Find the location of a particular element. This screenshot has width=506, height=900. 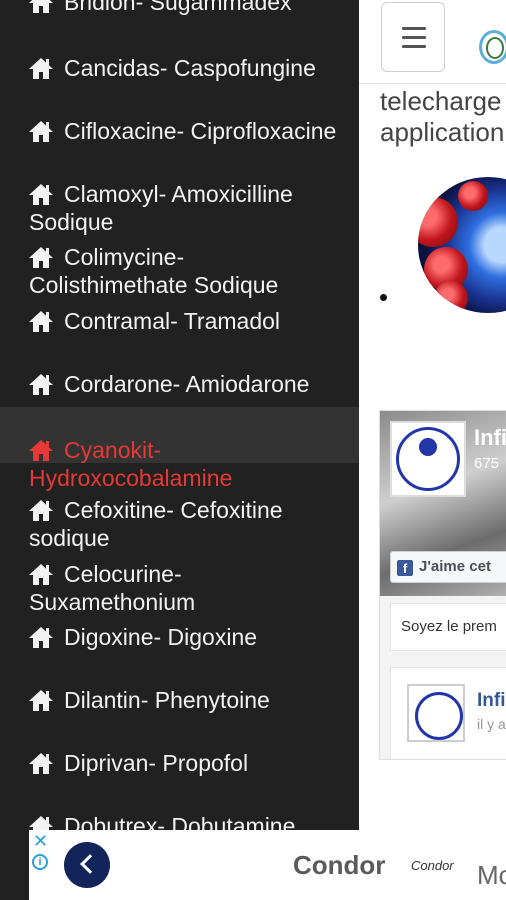

page-likes-count: 675 is located at coordinates (487, 463).